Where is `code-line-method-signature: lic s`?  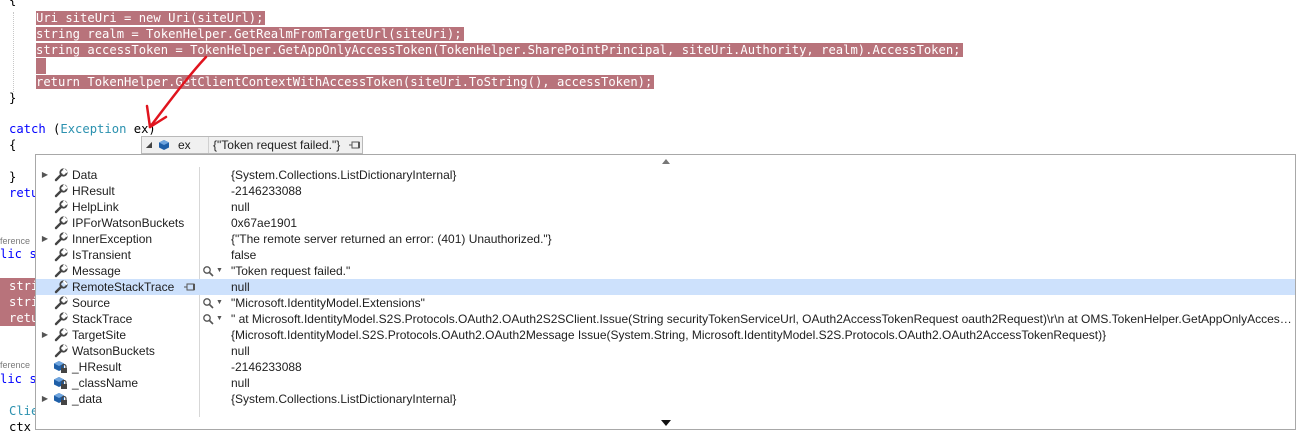 code-line-method-signature: lic s is located at coordinates (18, 254).